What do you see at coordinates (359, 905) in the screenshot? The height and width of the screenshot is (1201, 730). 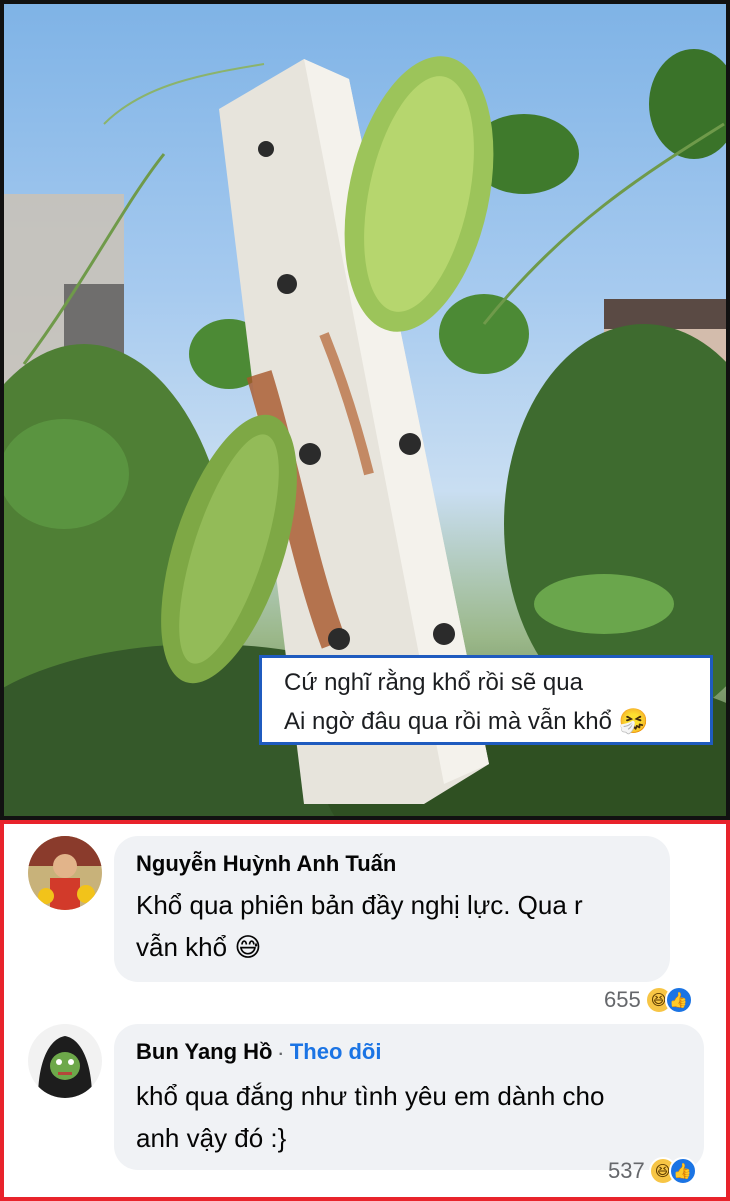 I see `comment-text-line-1: Khổ qua phiên bản đầy nghị lực. Qua r` at bounding box center [359, 905].